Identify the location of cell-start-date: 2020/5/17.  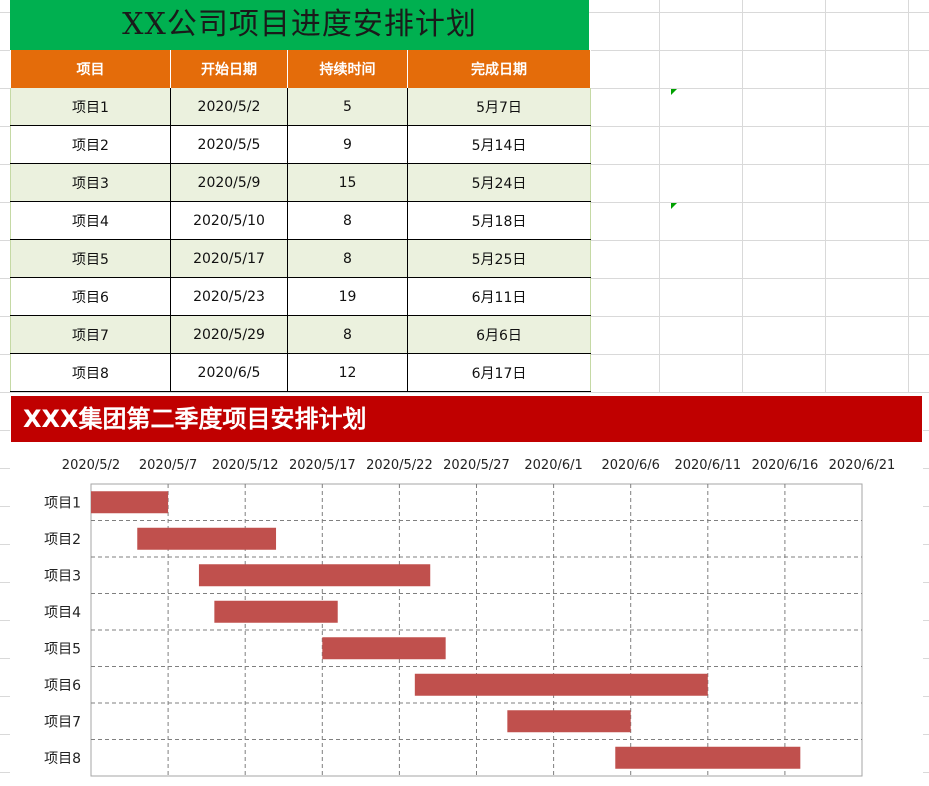
(229, 258).